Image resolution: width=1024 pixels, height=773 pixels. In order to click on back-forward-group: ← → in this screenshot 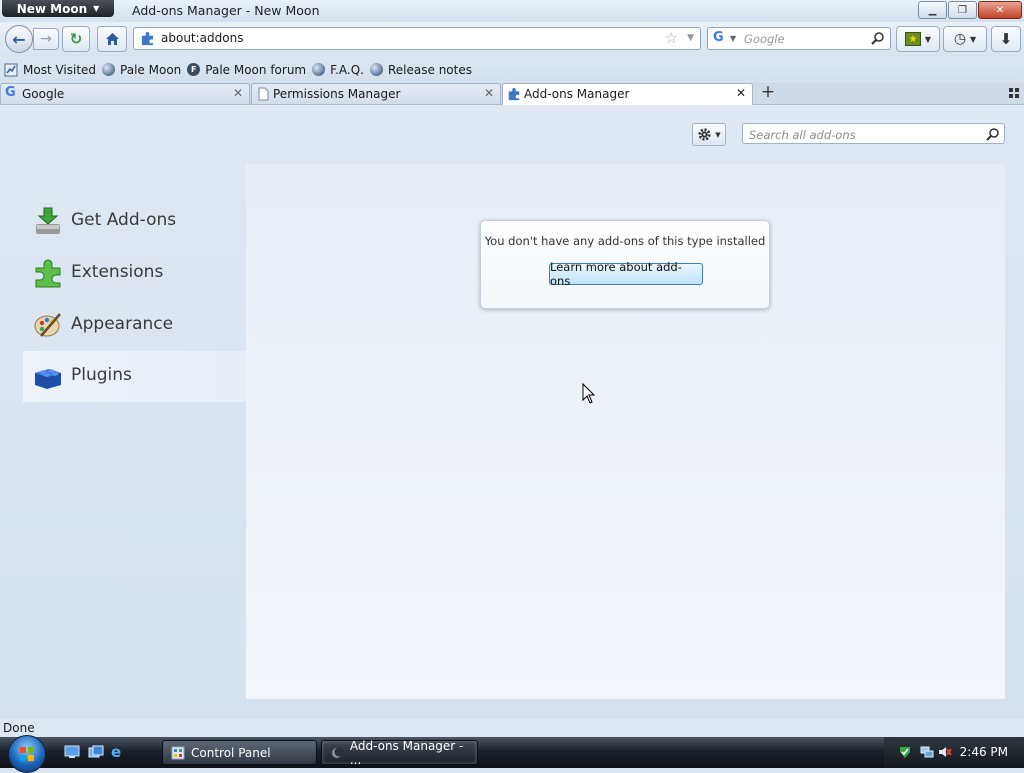, I will do `click(32, 39)`.